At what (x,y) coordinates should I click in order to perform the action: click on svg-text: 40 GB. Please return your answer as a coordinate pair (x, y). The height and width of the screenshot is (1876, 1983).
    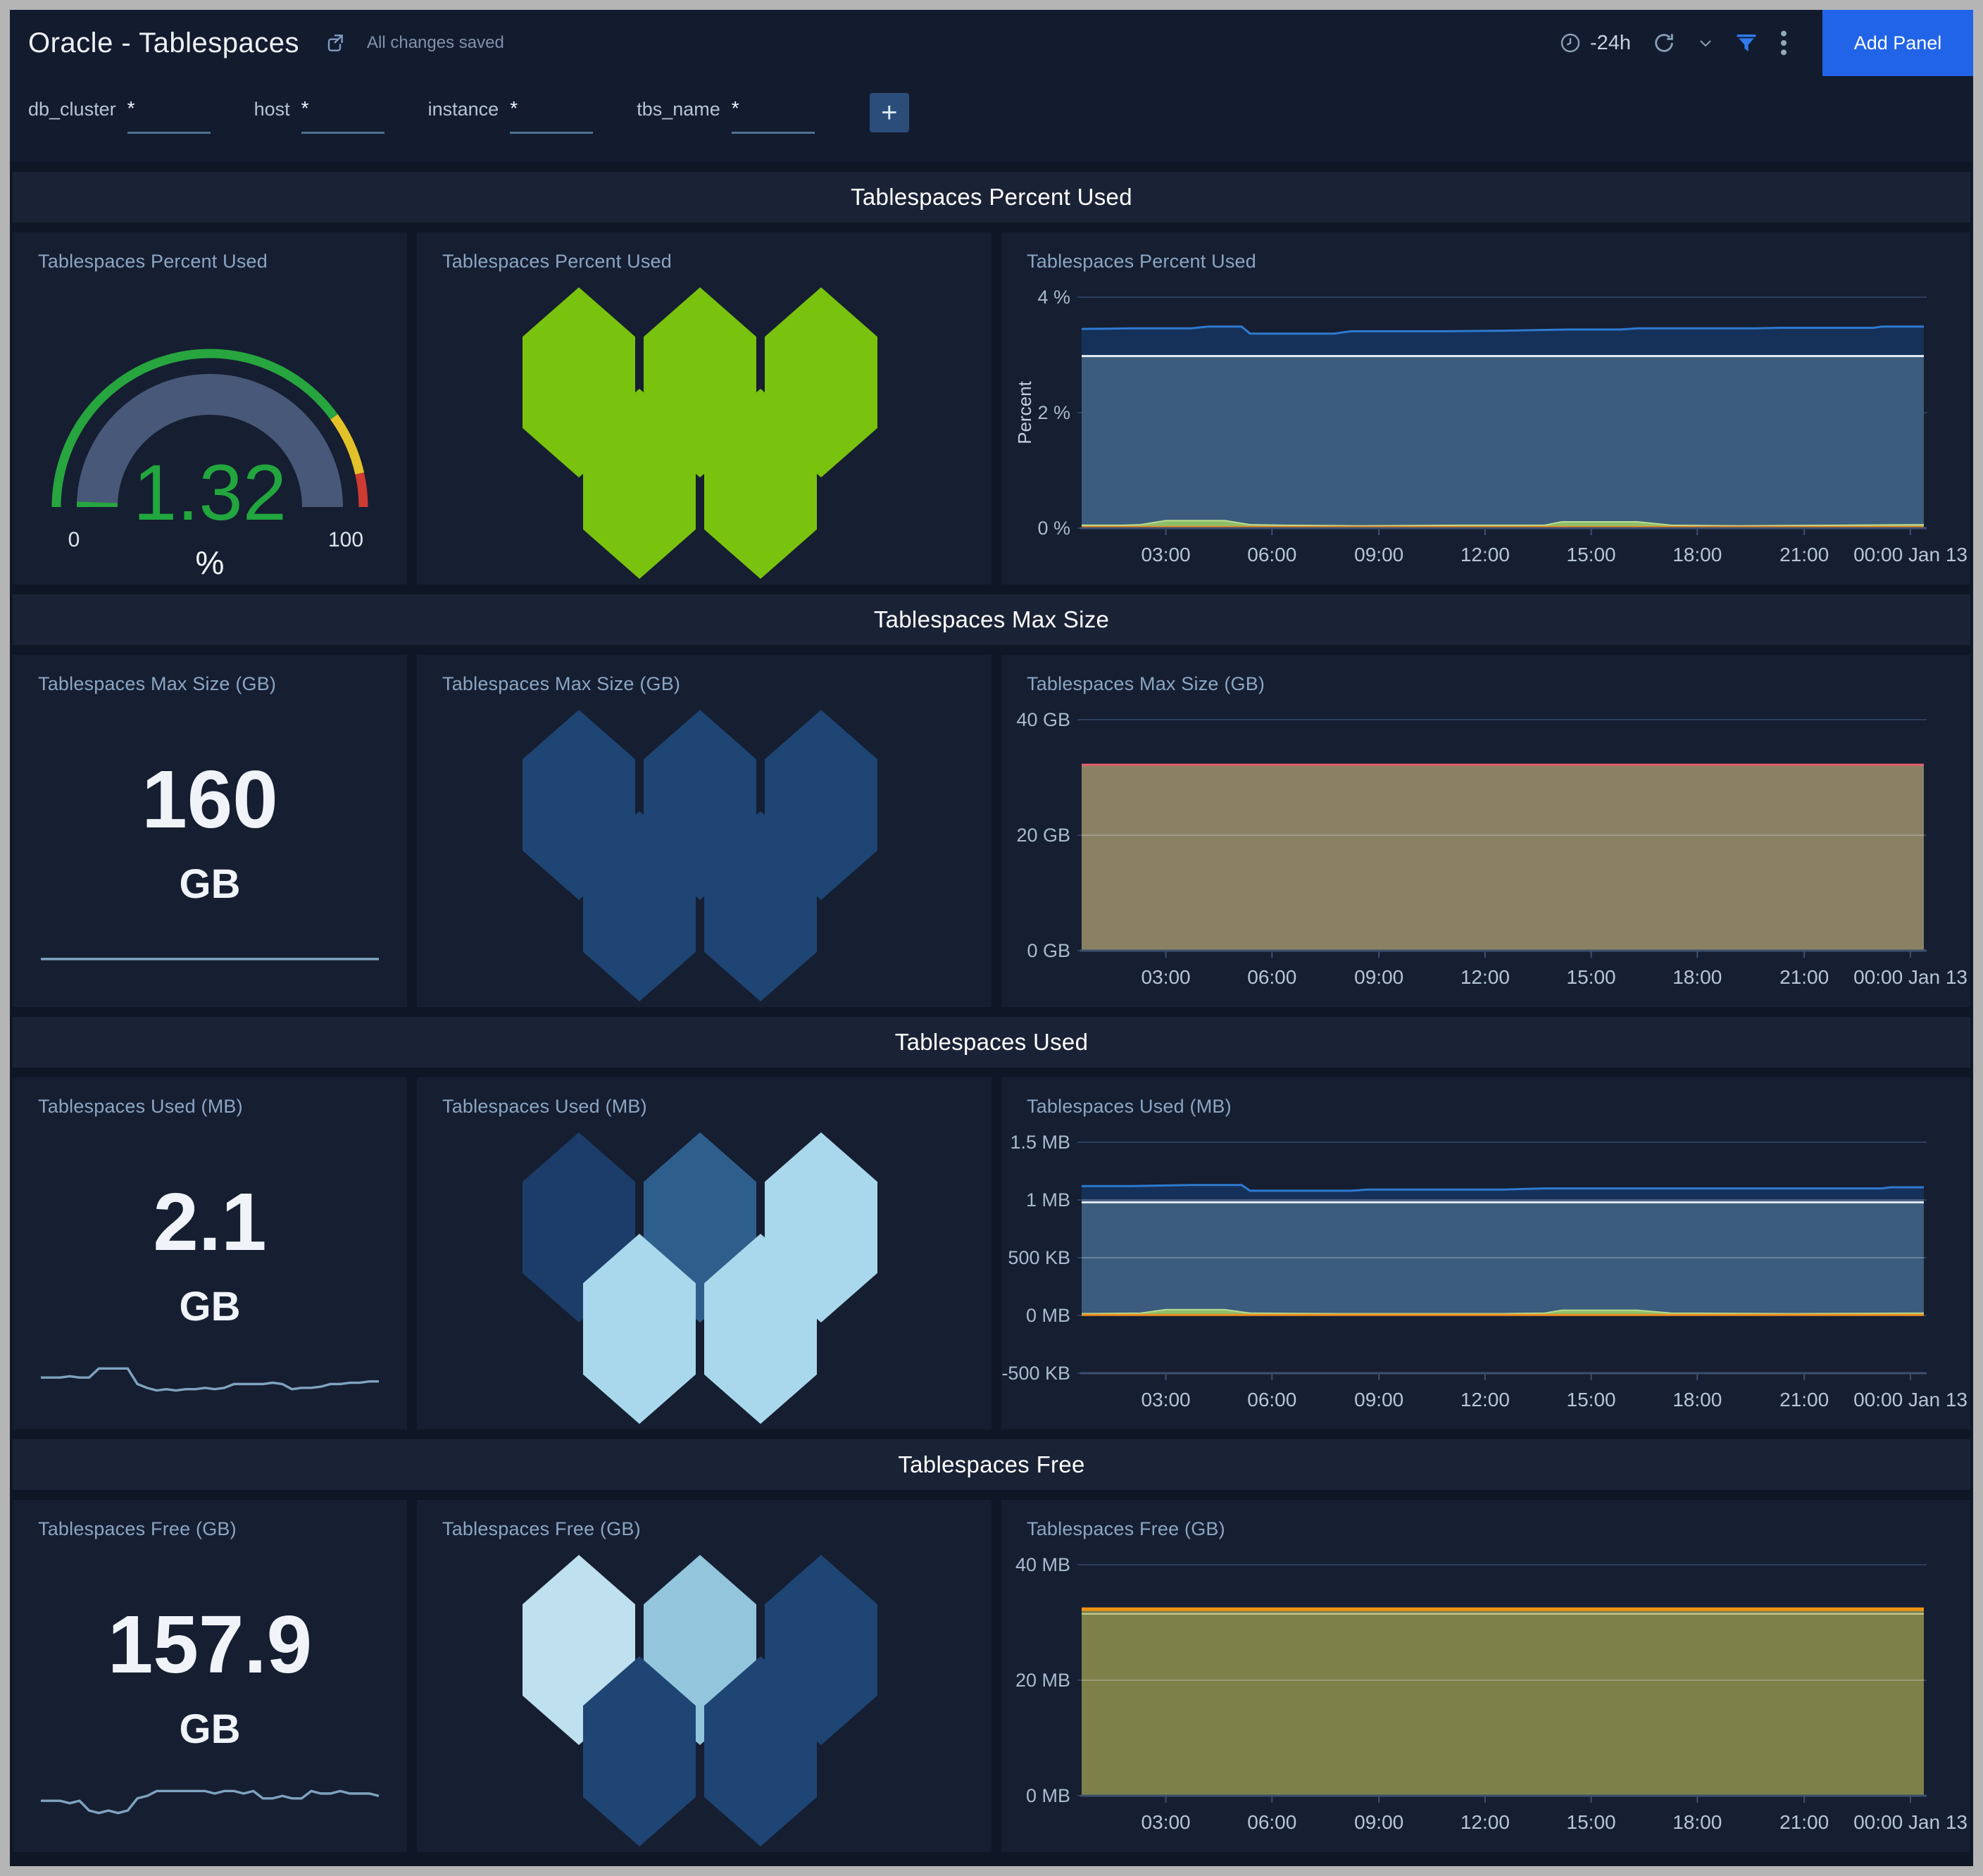
    Looking at the image, I should click on (1043, 719).